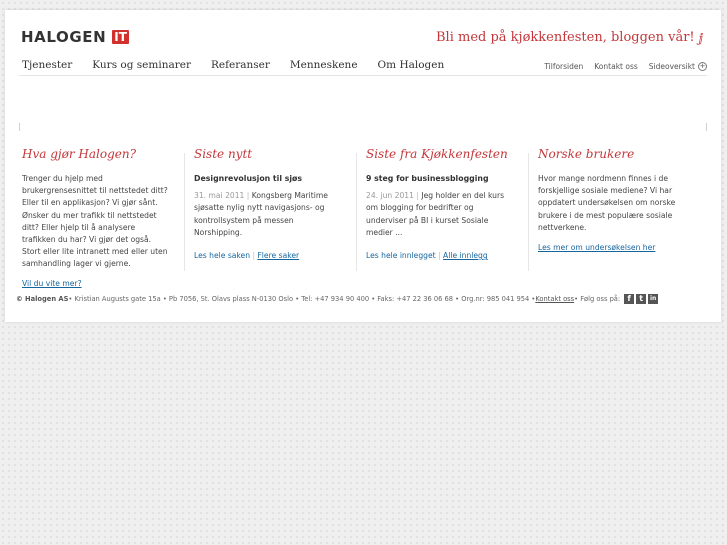 The image size is (727, 545). What do you see at coordinates (248, 178) in the screenshot?
I see `news-title: Designrevolusjon til sjøs` at bounding box center [248, 178].